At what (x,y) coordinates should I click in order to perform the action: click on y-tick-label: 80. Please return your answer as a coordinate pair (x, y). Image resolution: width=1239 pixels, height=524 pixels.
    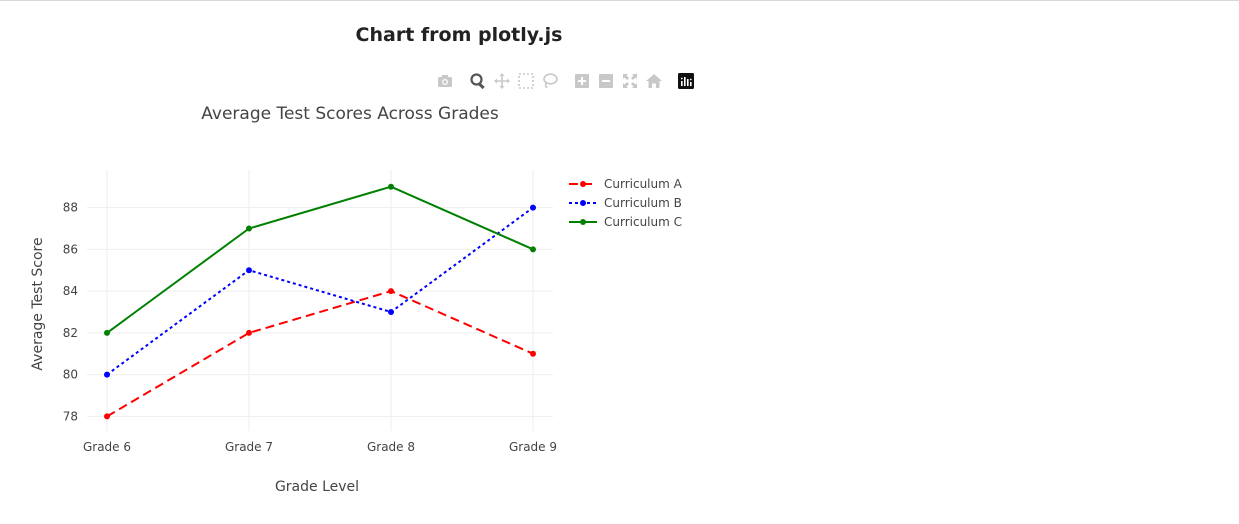
    Looking at the image, I should click on (70, 375).